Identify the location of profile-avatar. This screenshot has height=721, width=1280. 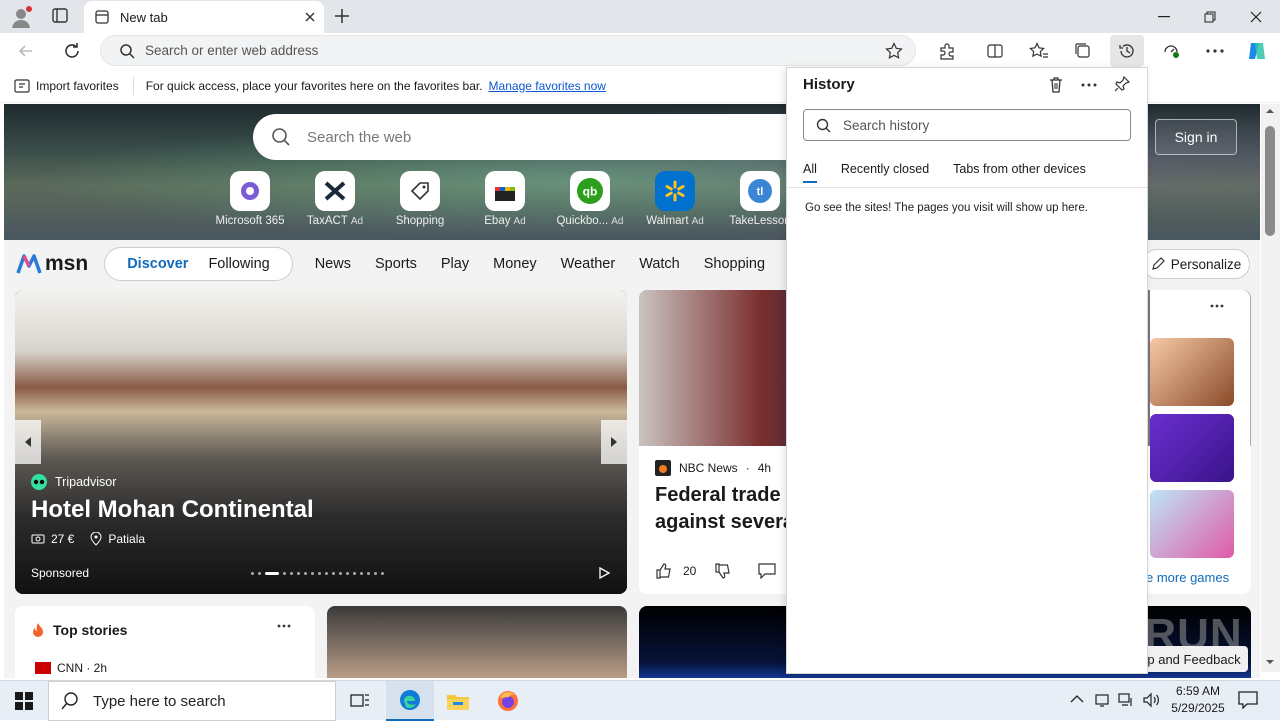
(21, 17).